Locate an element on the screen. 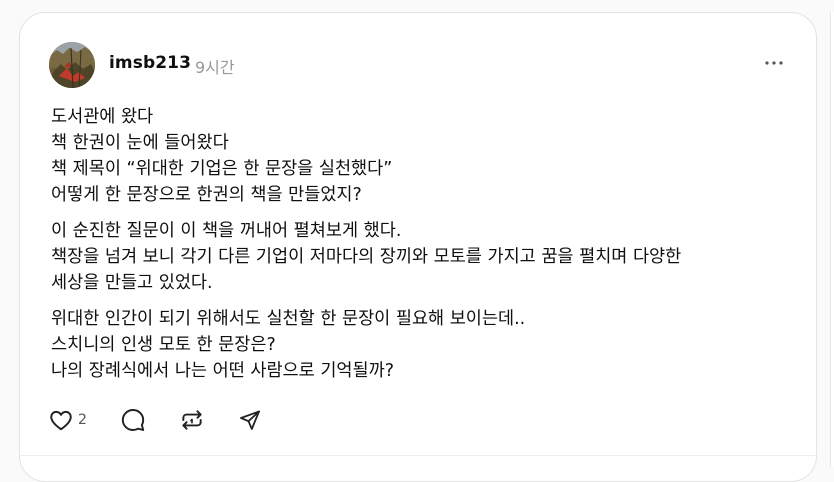 The width and height of the screenshot is (834, 482). like-count: 2 is located at coordinates (82, 420).